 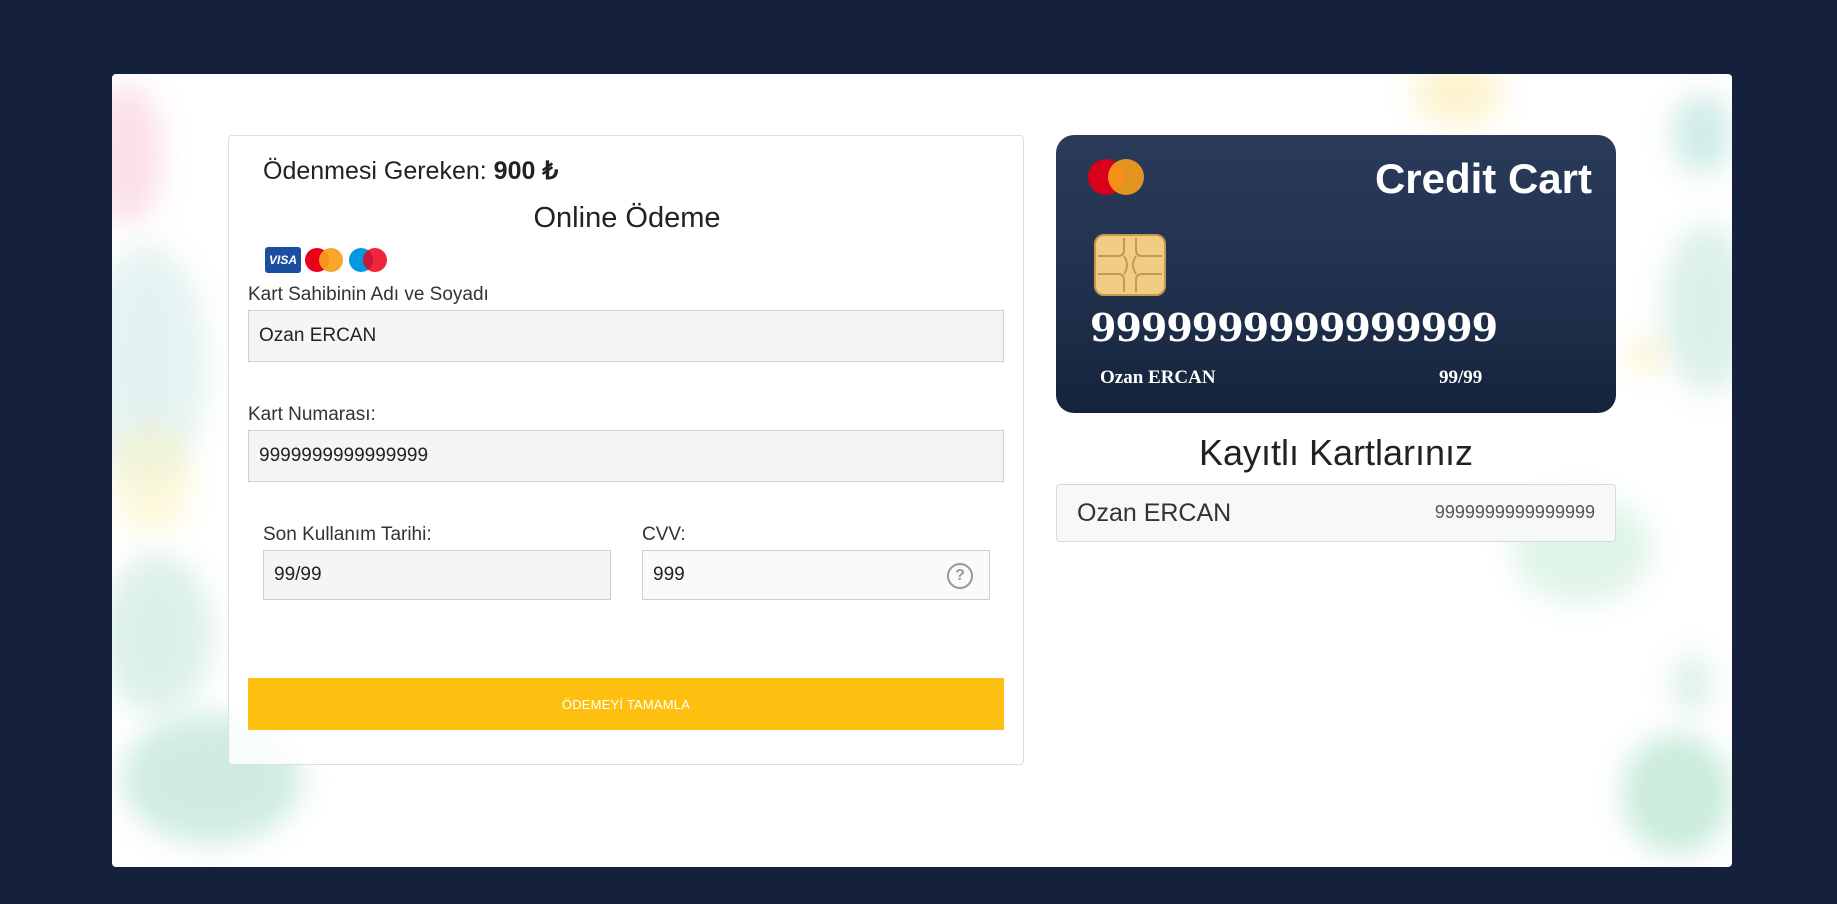 I want to click on cvv-label: CVV:, so click(x=664, y=534).